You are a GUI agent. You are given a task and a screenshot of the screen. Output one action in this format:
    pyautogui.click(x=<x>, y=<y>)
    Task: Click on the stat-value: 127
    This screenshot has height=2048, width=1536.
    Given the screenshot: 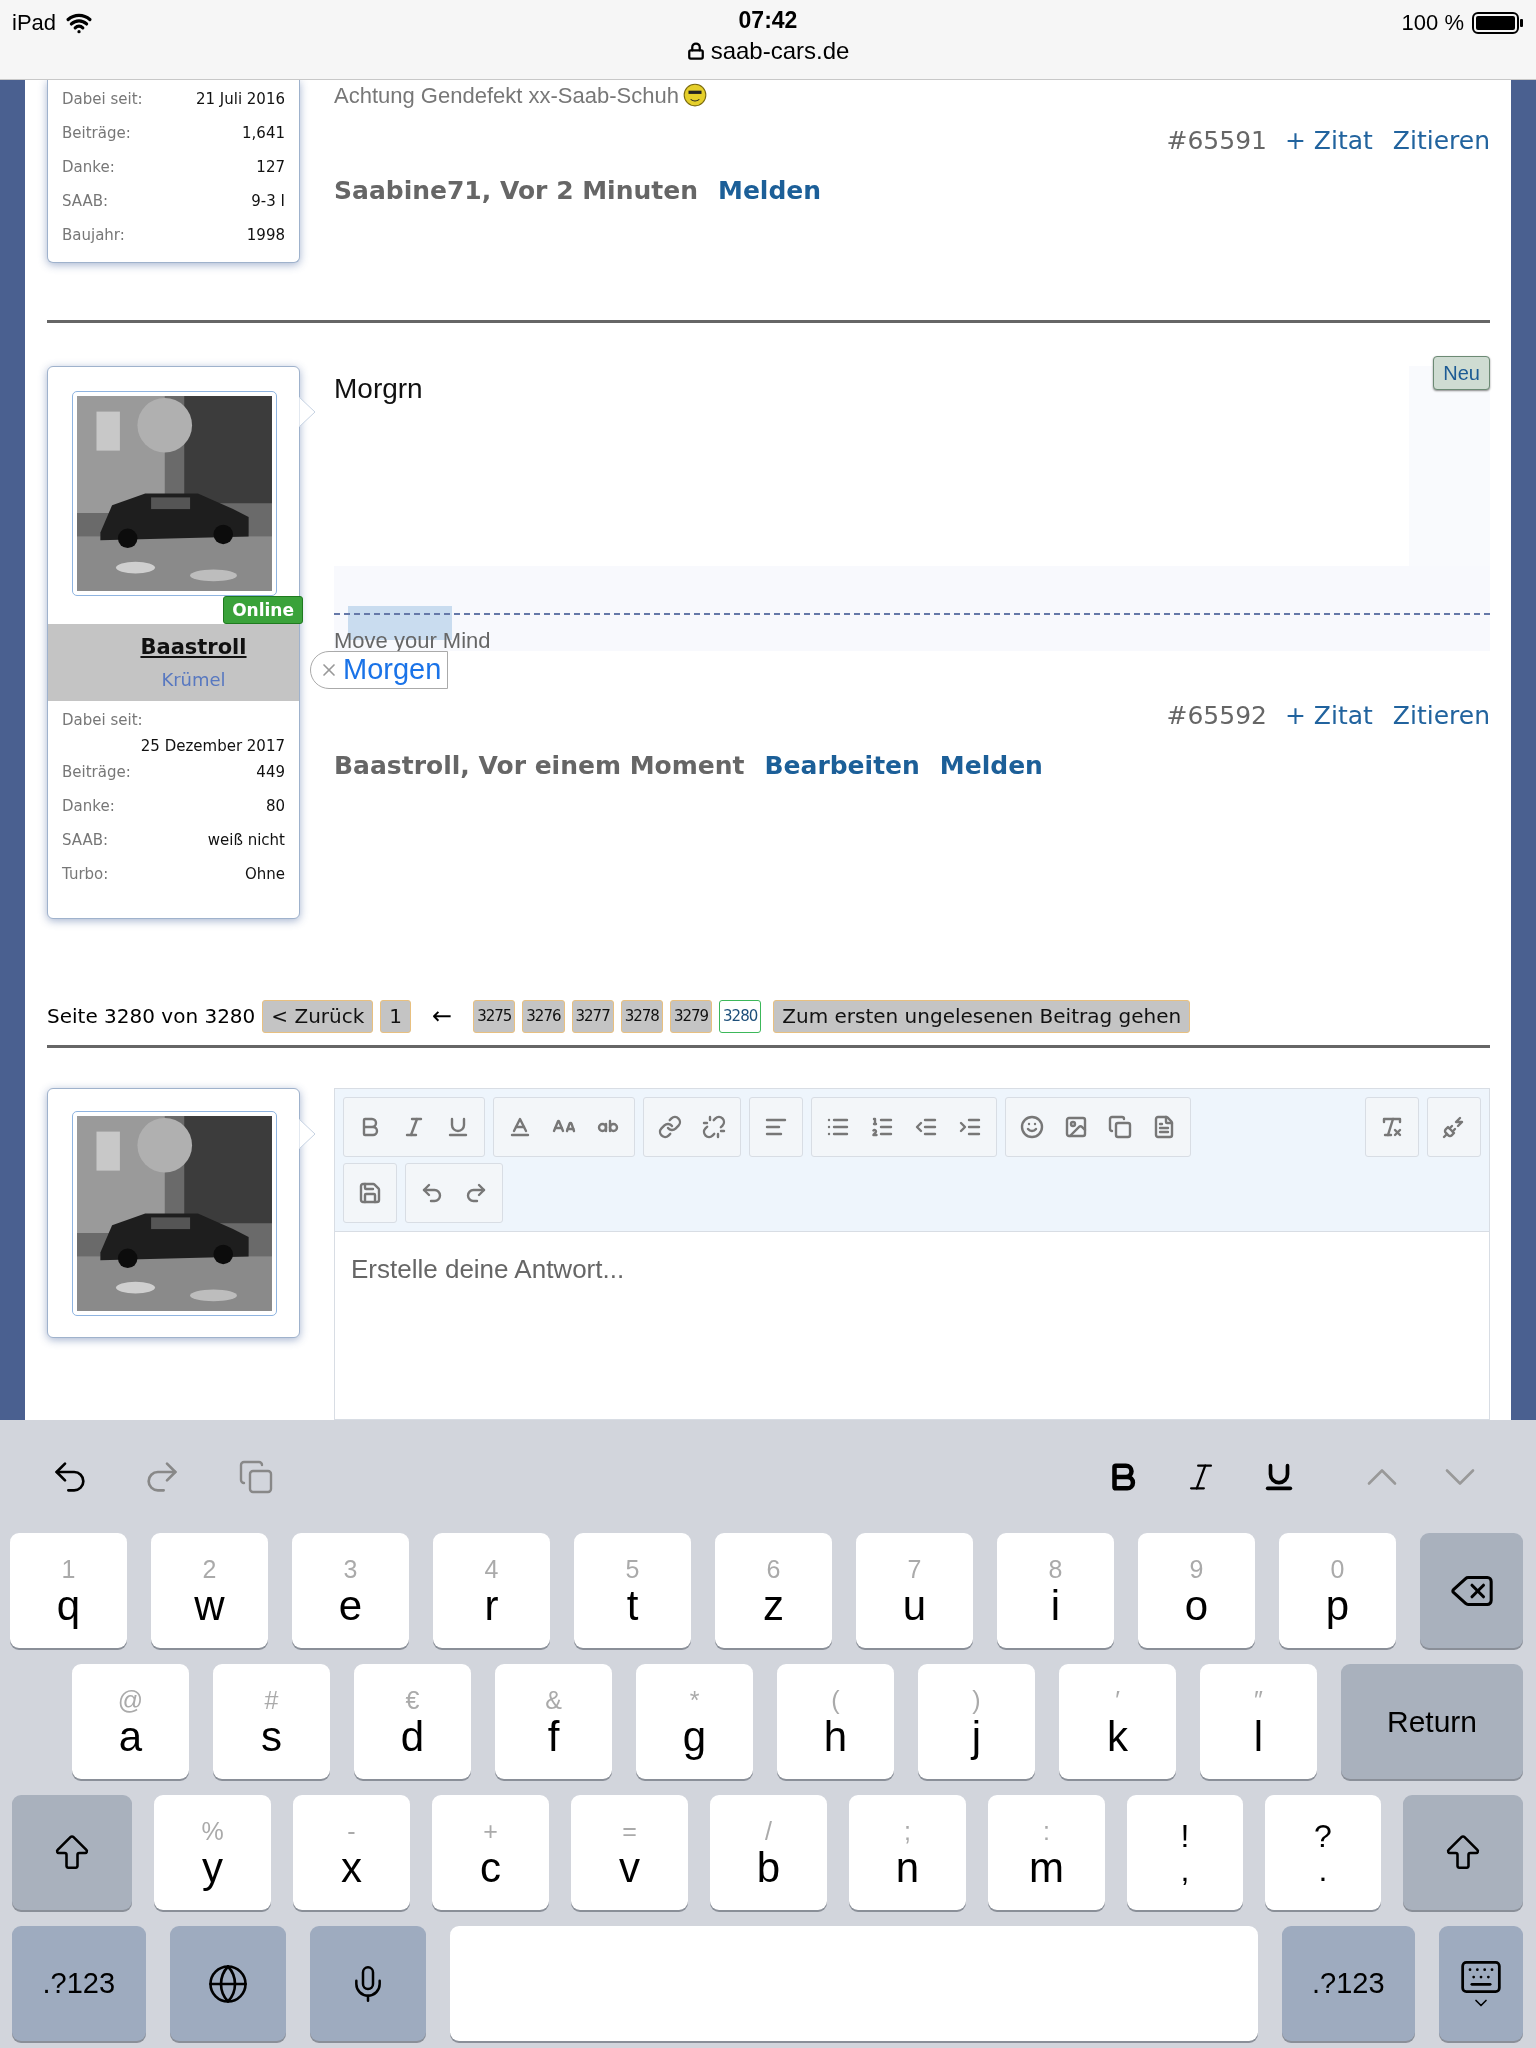 What is the action you would take?
    pyautogui.click(x=270, y=167)
    